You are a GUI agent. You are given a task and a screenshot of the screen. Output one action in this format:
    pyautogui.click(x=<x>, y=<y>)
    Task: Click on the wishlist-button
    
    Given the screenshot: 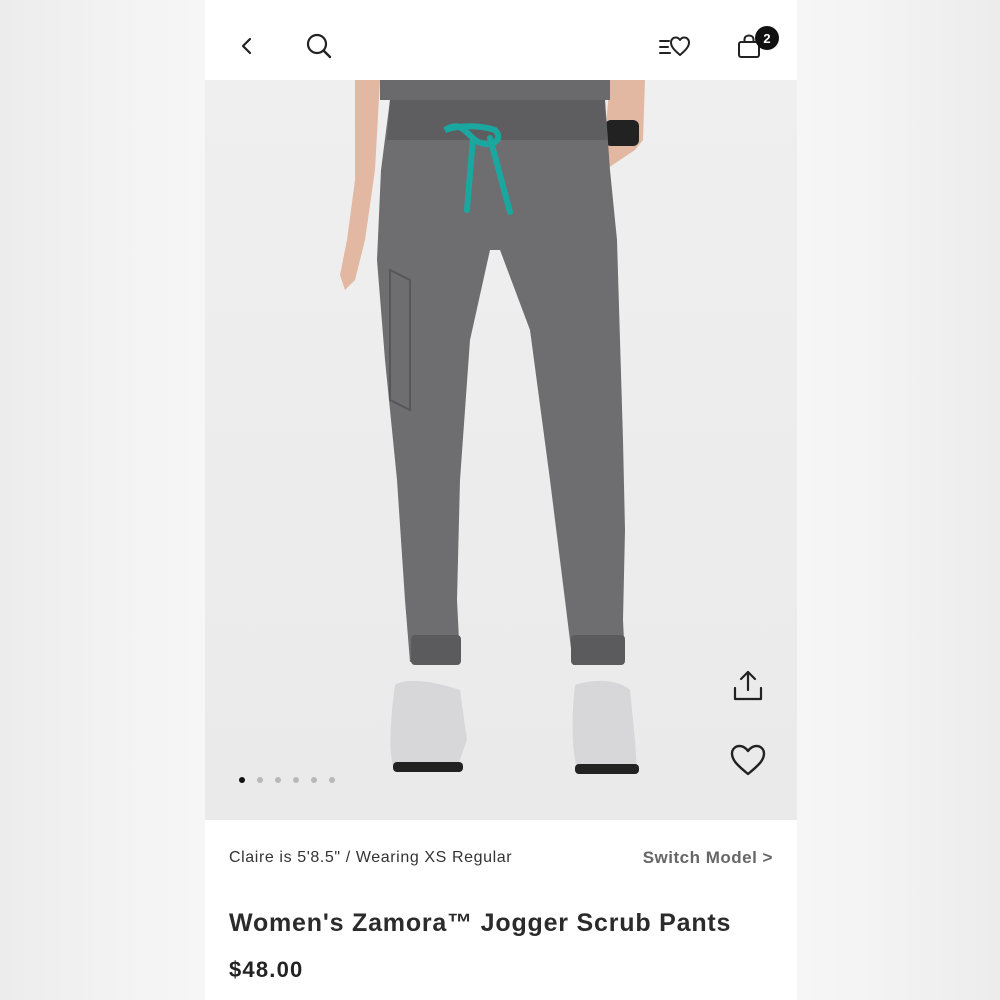 What is the action you would take?
    pyautogui.click(x=675, y=46)
    